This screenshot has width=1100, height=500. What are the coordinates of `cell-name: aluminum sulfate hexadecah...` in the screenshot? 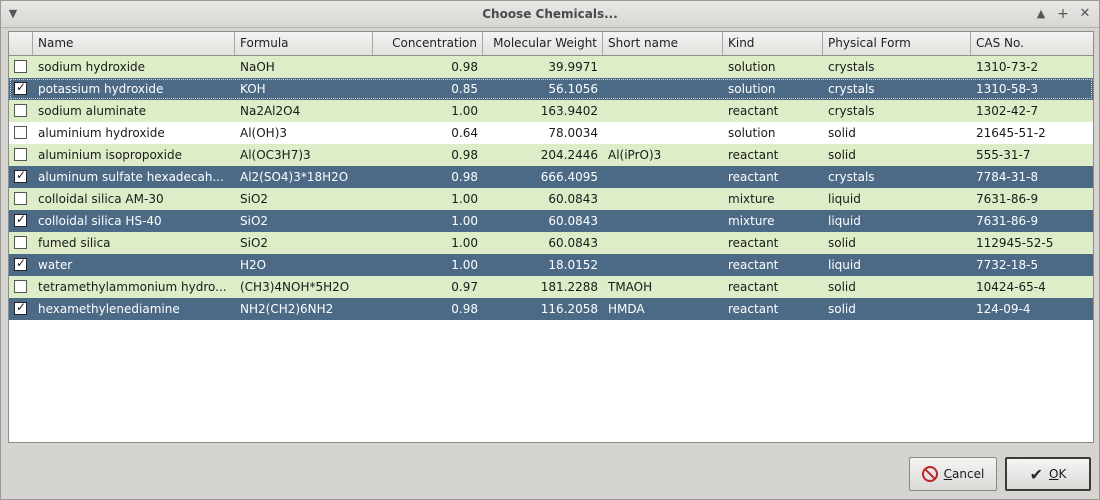 It's located at (131, 177).